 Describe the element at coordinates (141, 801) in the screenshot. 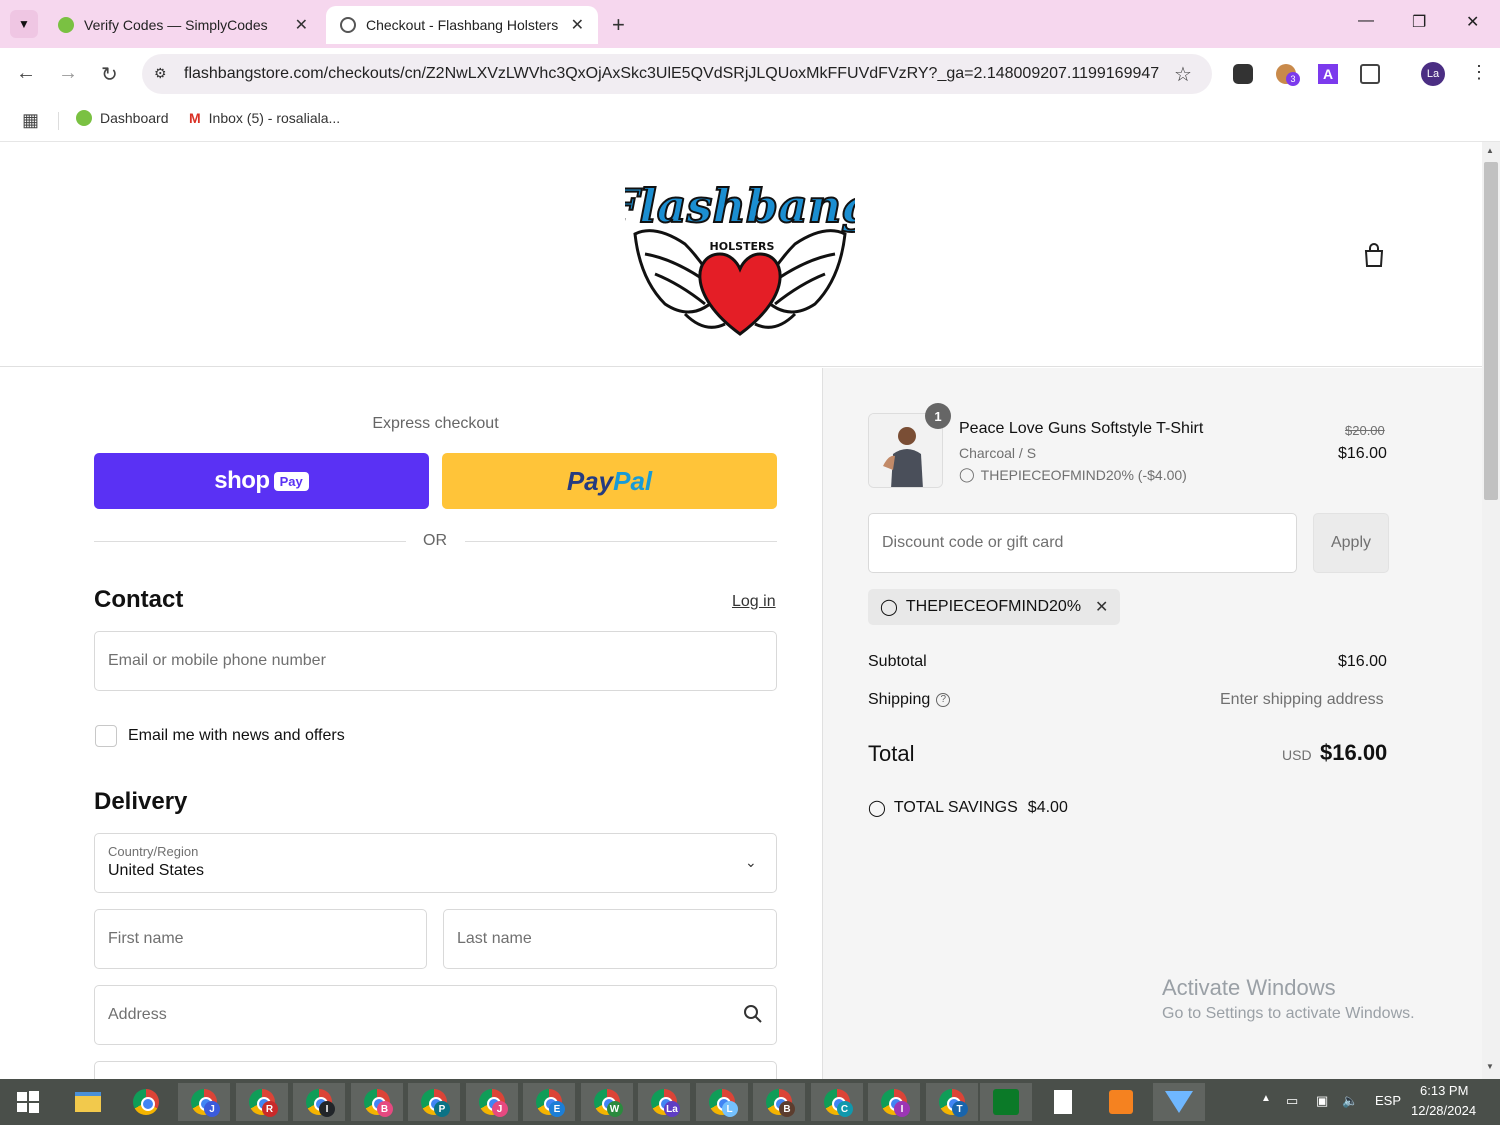

I see `delivery-heading: Delivery` at that location.